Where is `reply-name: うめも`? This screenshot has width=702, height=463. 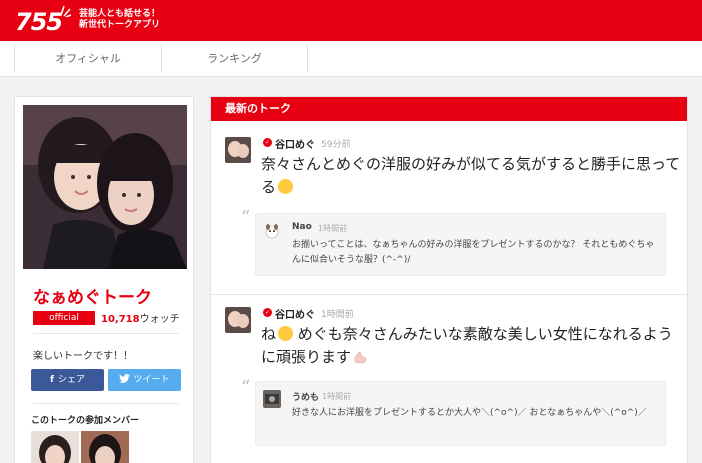 reply-name: うめも is located at coordinates (305, 396).